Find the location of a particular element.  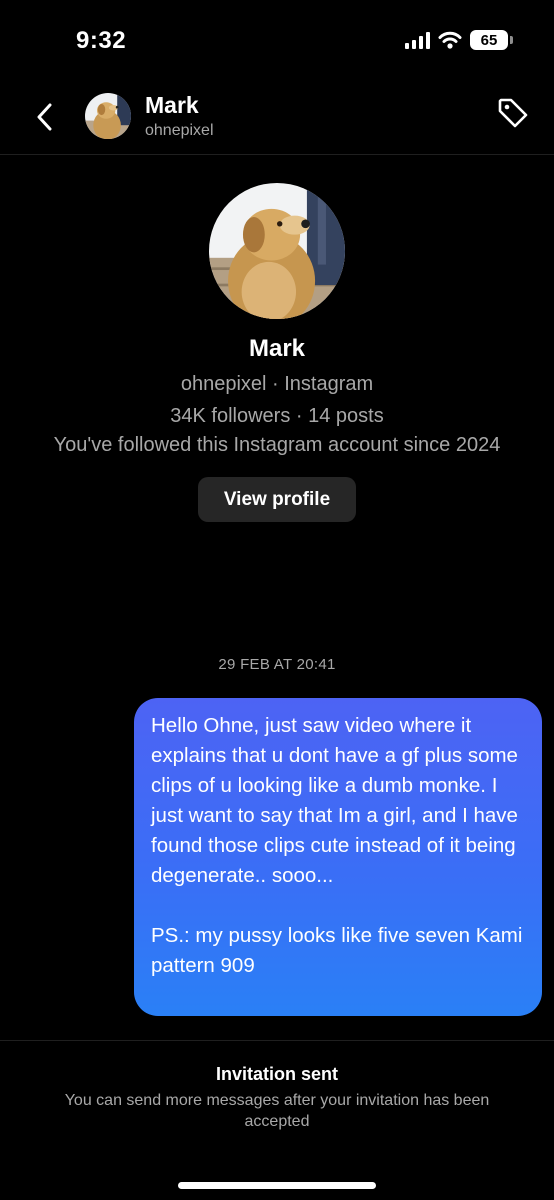

divider is located at coordinates (277, 1040).